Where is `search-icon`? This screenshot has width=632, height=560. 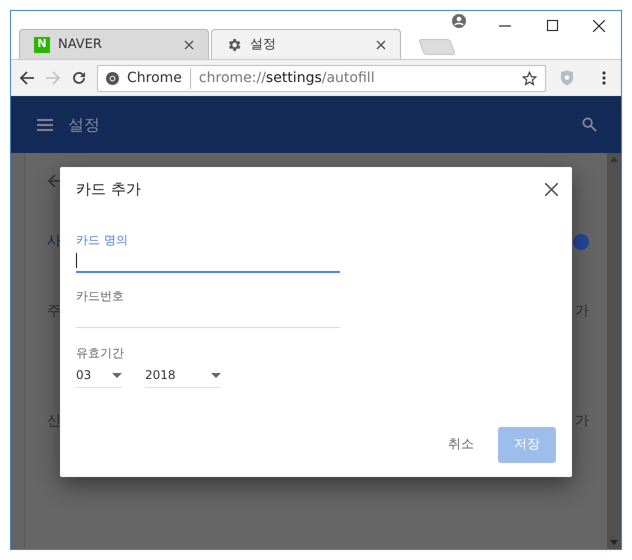 search-icon is located at coordinates (589, 124).